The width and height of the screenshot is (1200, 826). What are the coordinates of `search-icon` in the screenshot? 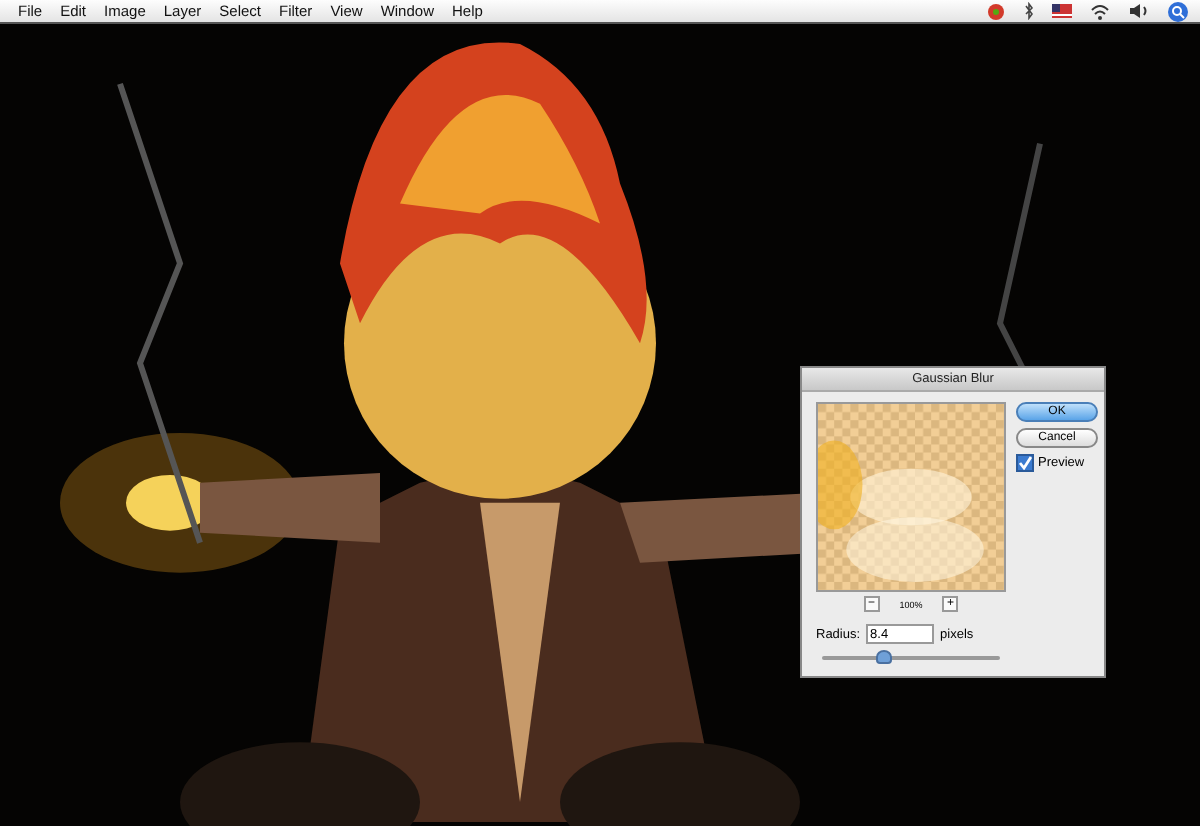 It's located at (1178, 11).